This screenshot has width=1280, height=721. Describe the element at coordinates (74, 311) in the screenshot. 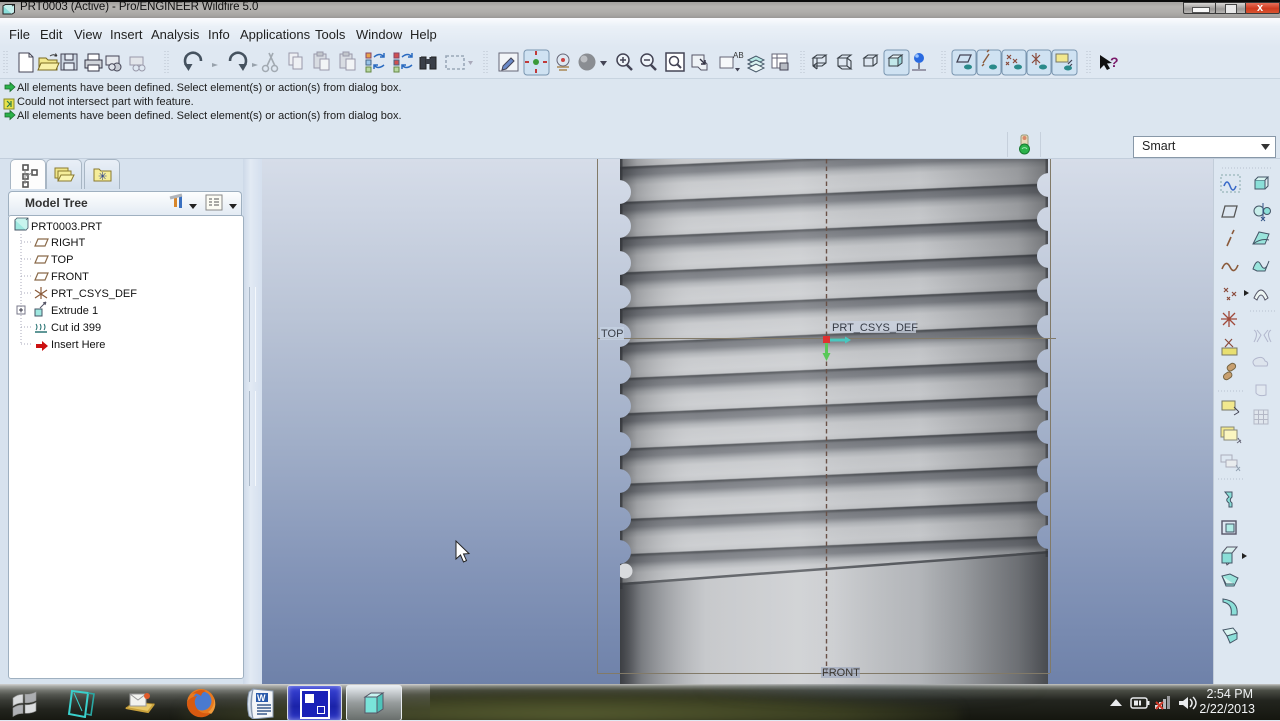

I see `svg-text: Extrude 1` at that location.